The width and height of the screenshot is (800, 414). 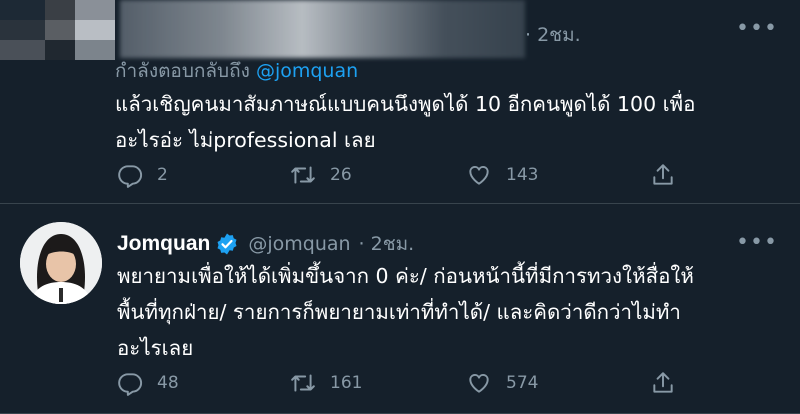 I want to click on reply-button: 48, so click(x=148, y=383).